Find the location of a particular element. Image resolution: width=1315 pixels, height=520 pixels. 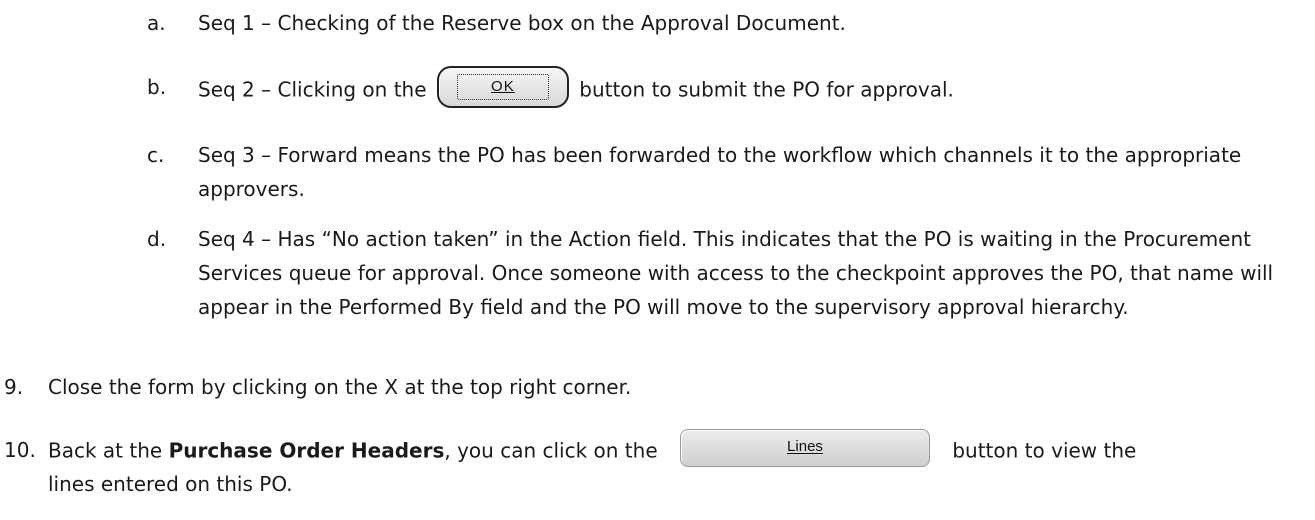

lines-button: Lines is located at coordinates (804, 448).